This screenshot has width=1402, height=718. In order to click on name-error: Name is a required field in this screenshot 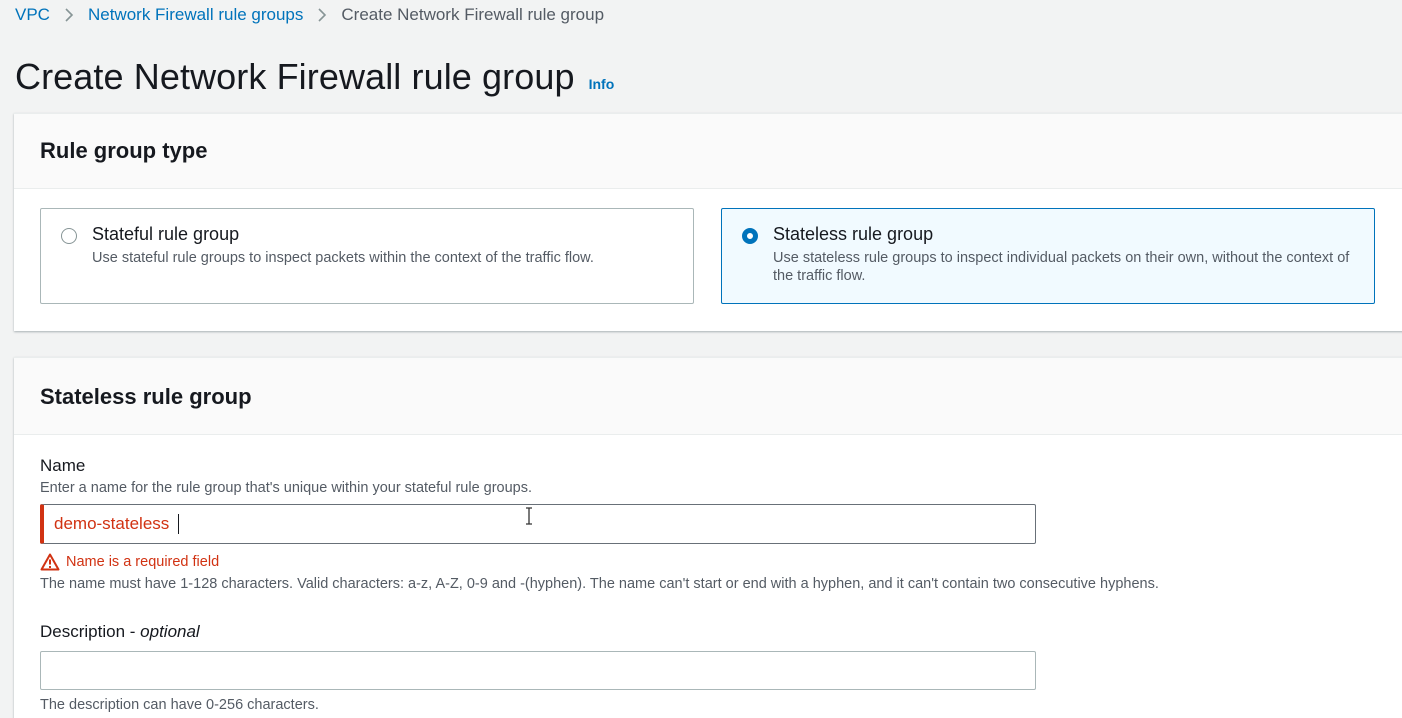, I will do `click(129, 562)`.